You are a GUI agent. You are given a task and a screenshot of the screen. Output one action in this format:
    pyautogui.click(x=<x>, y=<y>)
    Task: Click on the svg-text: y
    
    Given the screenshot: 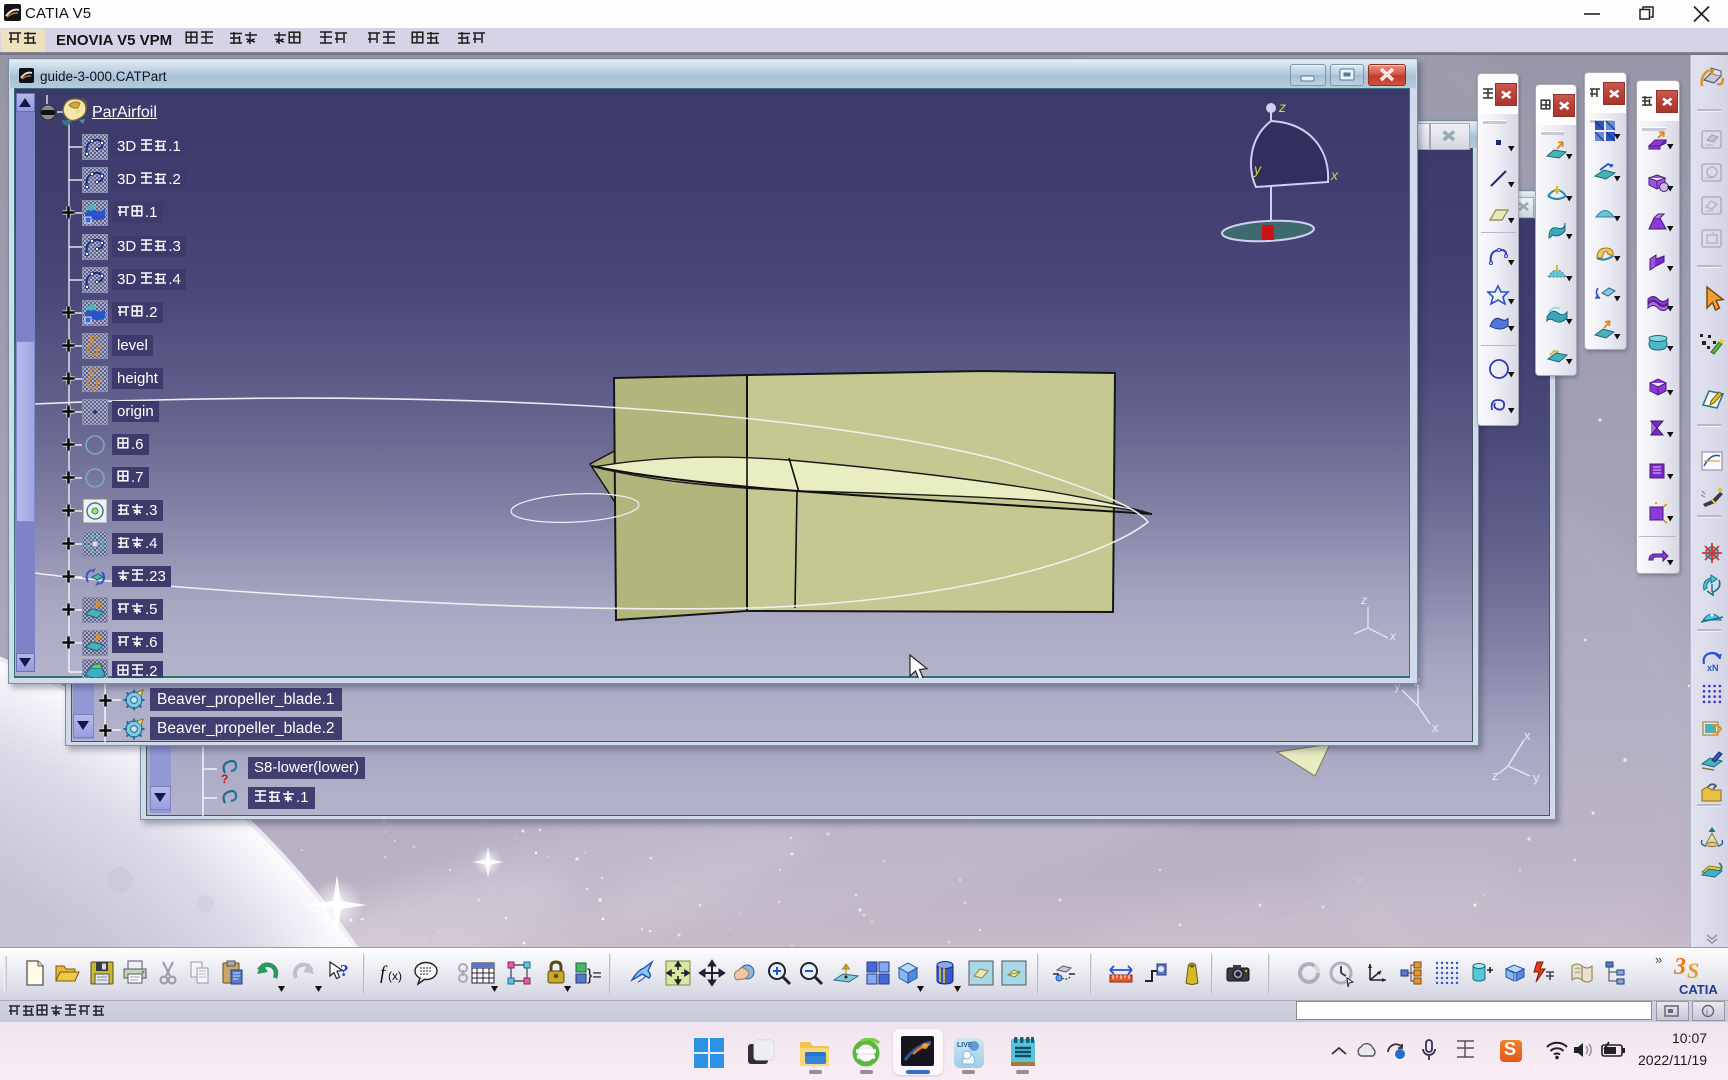 What is the action you would take?
    pyautogui.click(x=1536, y=777)
    